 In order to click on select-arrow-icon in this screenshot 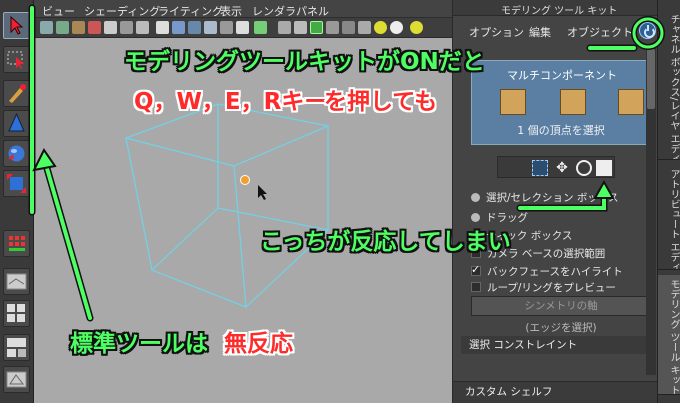, I will do `click(17, 25)`.